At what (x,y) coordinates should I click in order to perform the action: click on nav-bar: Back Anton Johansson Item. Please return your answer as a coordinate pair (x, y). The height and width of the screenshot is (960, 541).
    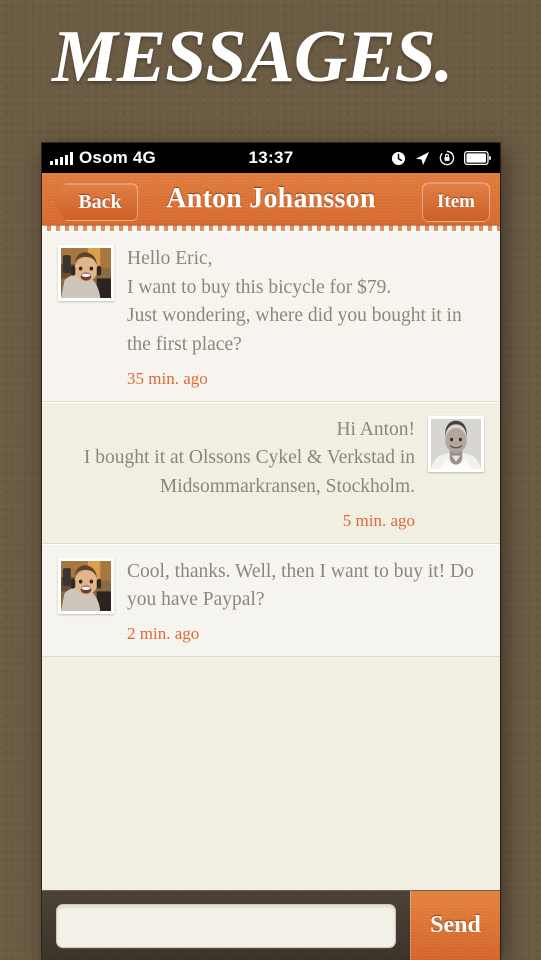
    Looking at the image, I should click on (271, 202).